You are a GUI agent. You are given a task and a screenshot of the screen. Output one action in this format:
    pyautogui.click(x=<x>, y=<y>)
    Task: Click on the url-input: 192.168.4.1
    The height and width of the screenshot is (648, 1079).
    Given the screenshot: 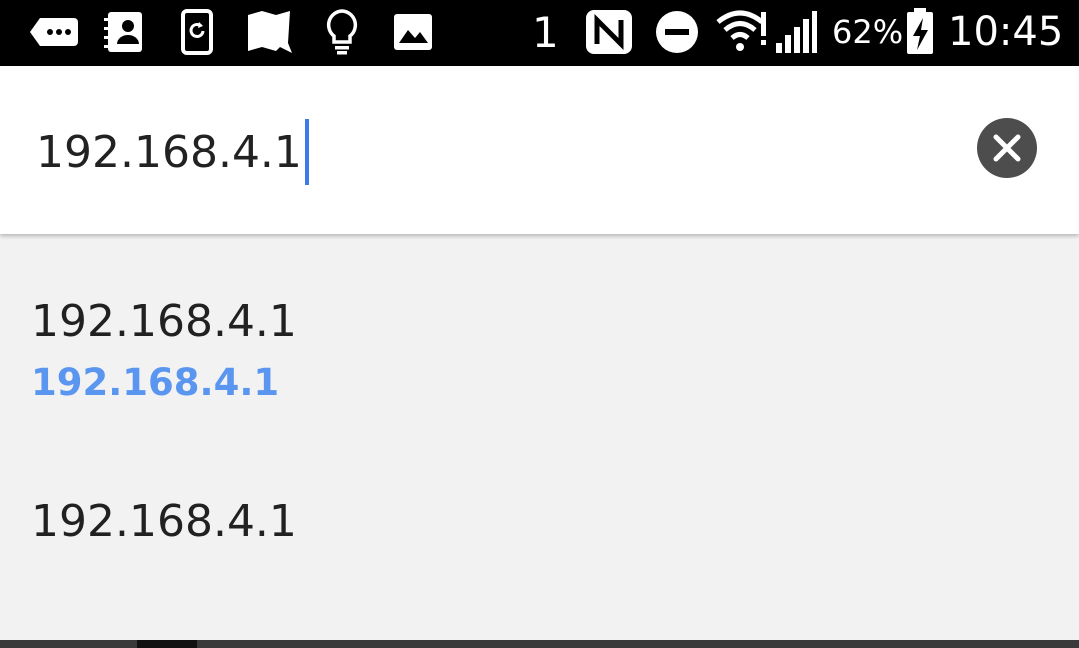 What is the action you would take?
    pyautogui.click(x=172, y=152)
    